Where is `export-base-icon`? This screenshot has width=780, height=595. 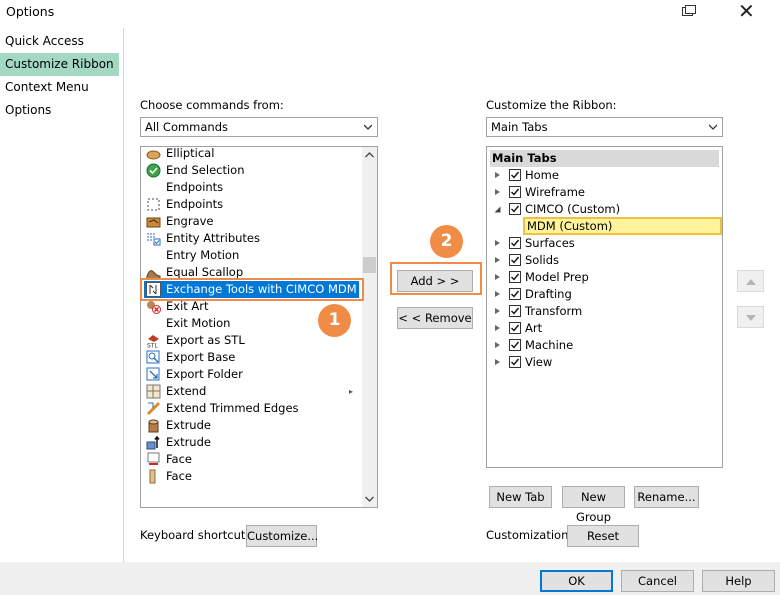
export-base-icon is located at coordinates (153, 357).